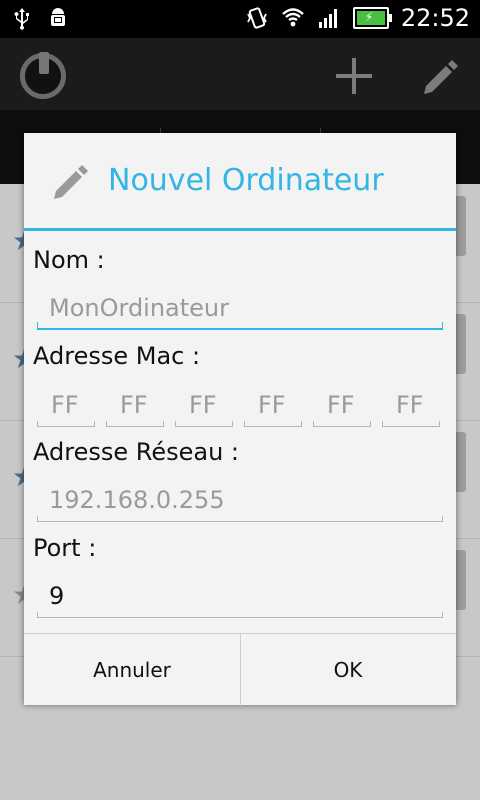  I want to click on battery-charging-icon: ⚡, so click(372, 18).